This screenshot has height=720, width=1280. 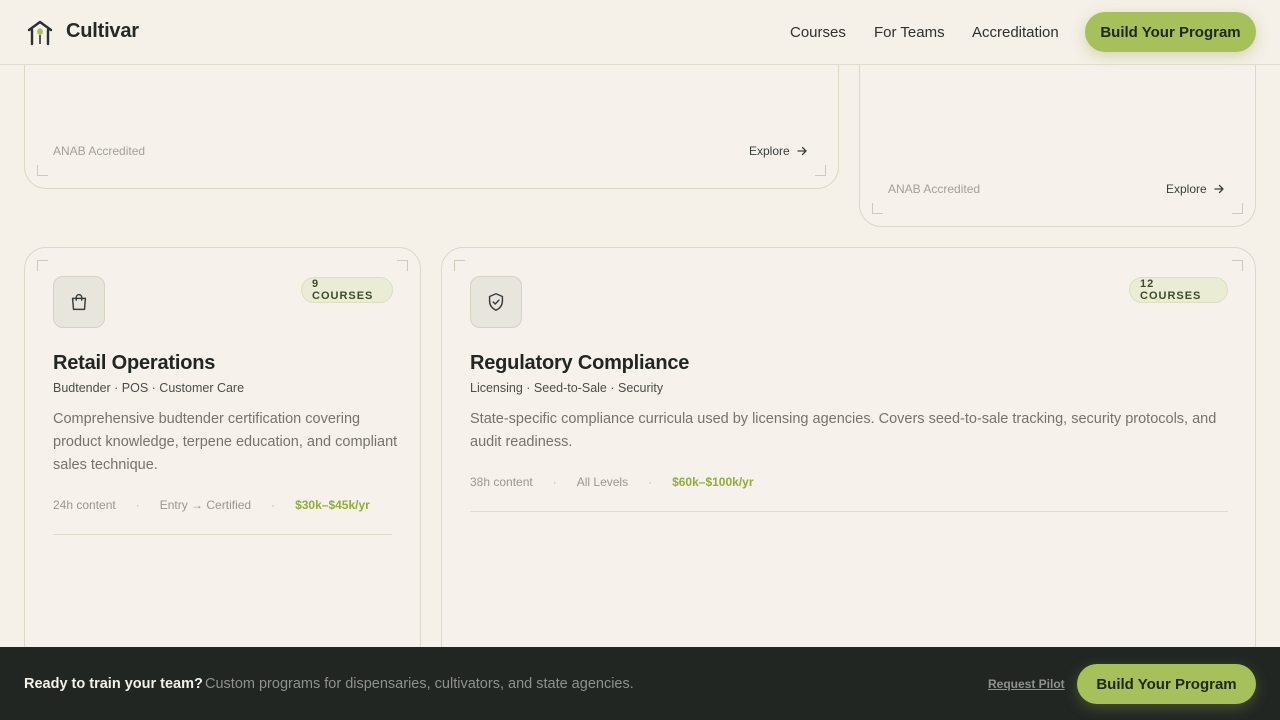 What do you see at coordinates (501, 482) in the screenshot?
I see `content-hours: 38h content` at bounding box center [501, 482].